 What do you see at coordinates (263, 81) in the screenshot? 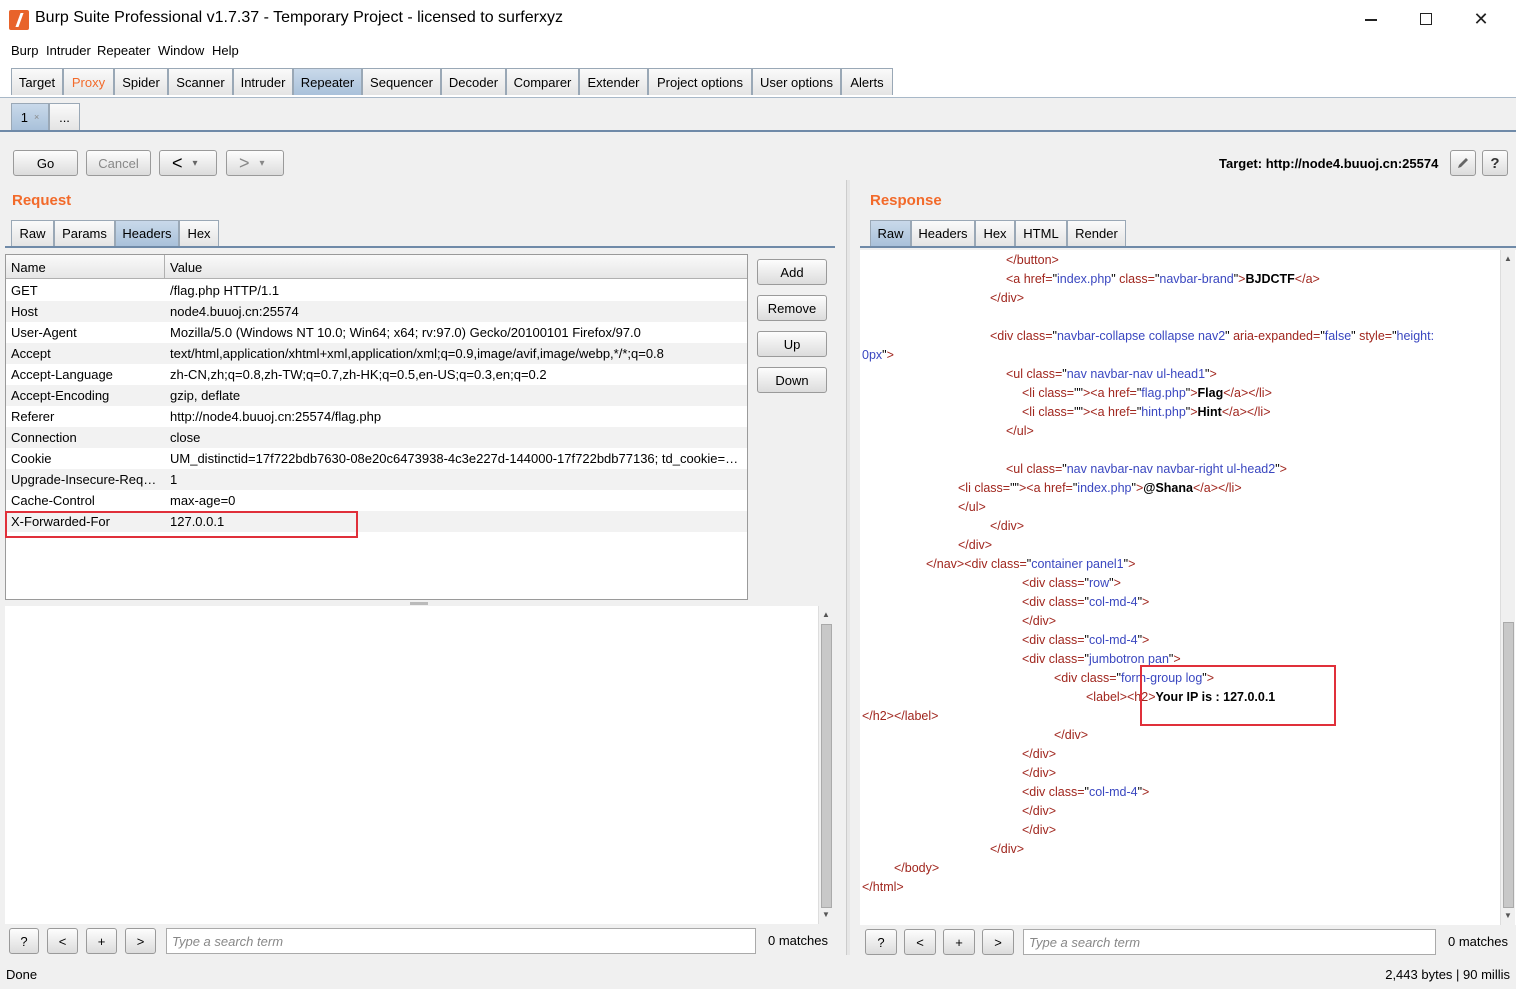
I see `tab-intruder: Intruder` at bounding box center [263, 81].